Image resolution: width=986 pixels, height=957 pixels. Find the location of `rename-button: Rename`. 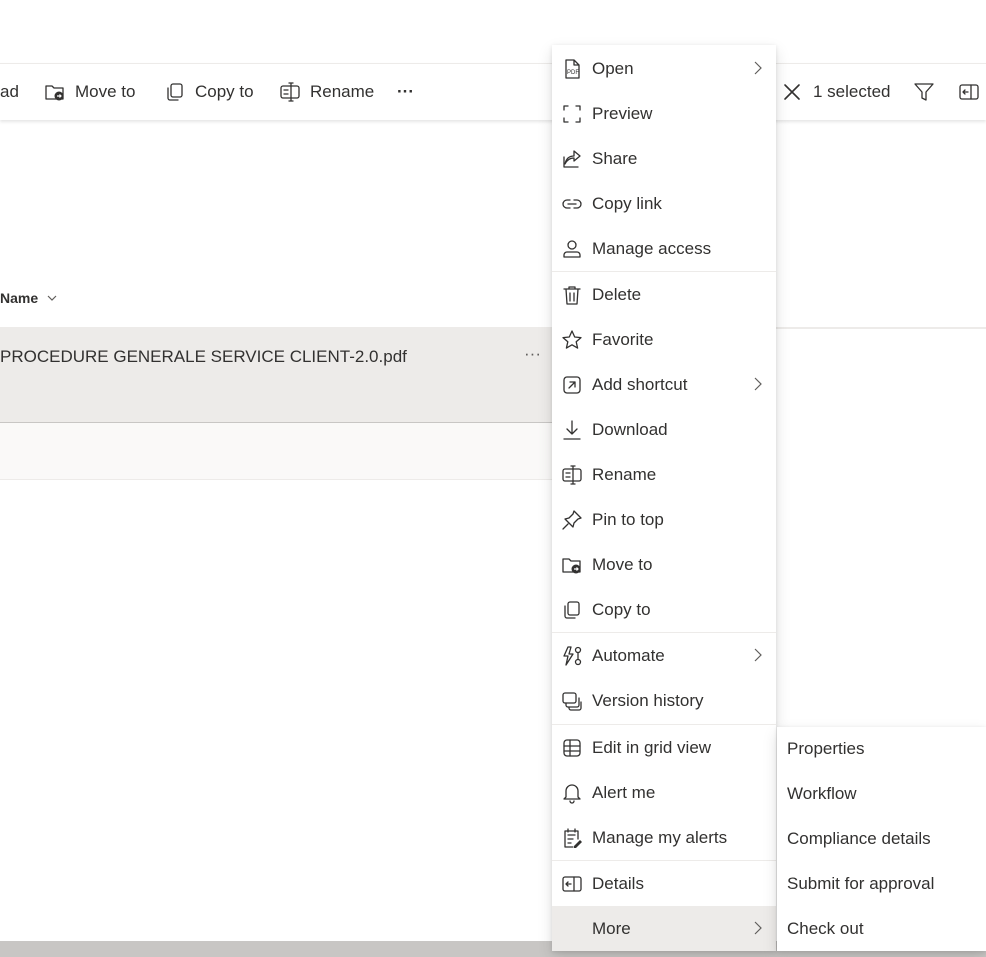

rename-button: Rename is located at coordinates (326, 92).